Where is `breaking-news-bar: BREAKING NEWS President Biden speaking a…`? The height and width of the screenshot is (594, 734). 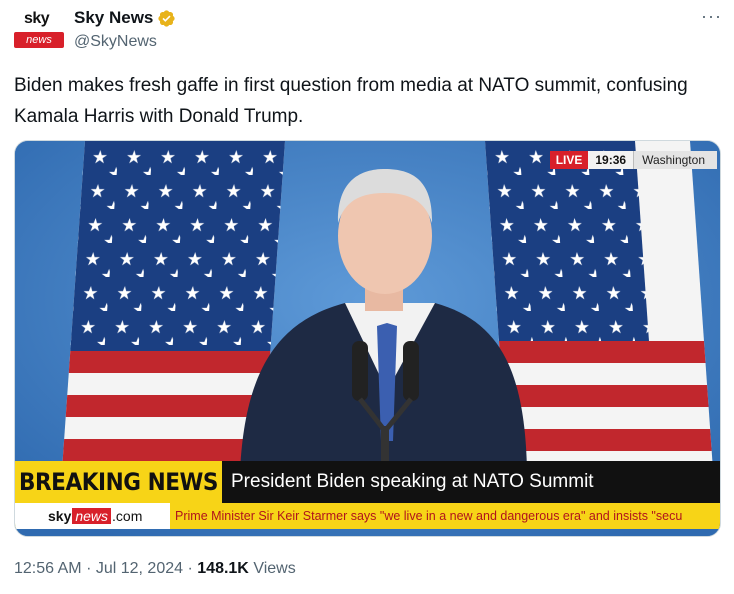 breaking-news-bar: BREAKING NEWS President Biden speaking a… is located at coordinates (367, 482).